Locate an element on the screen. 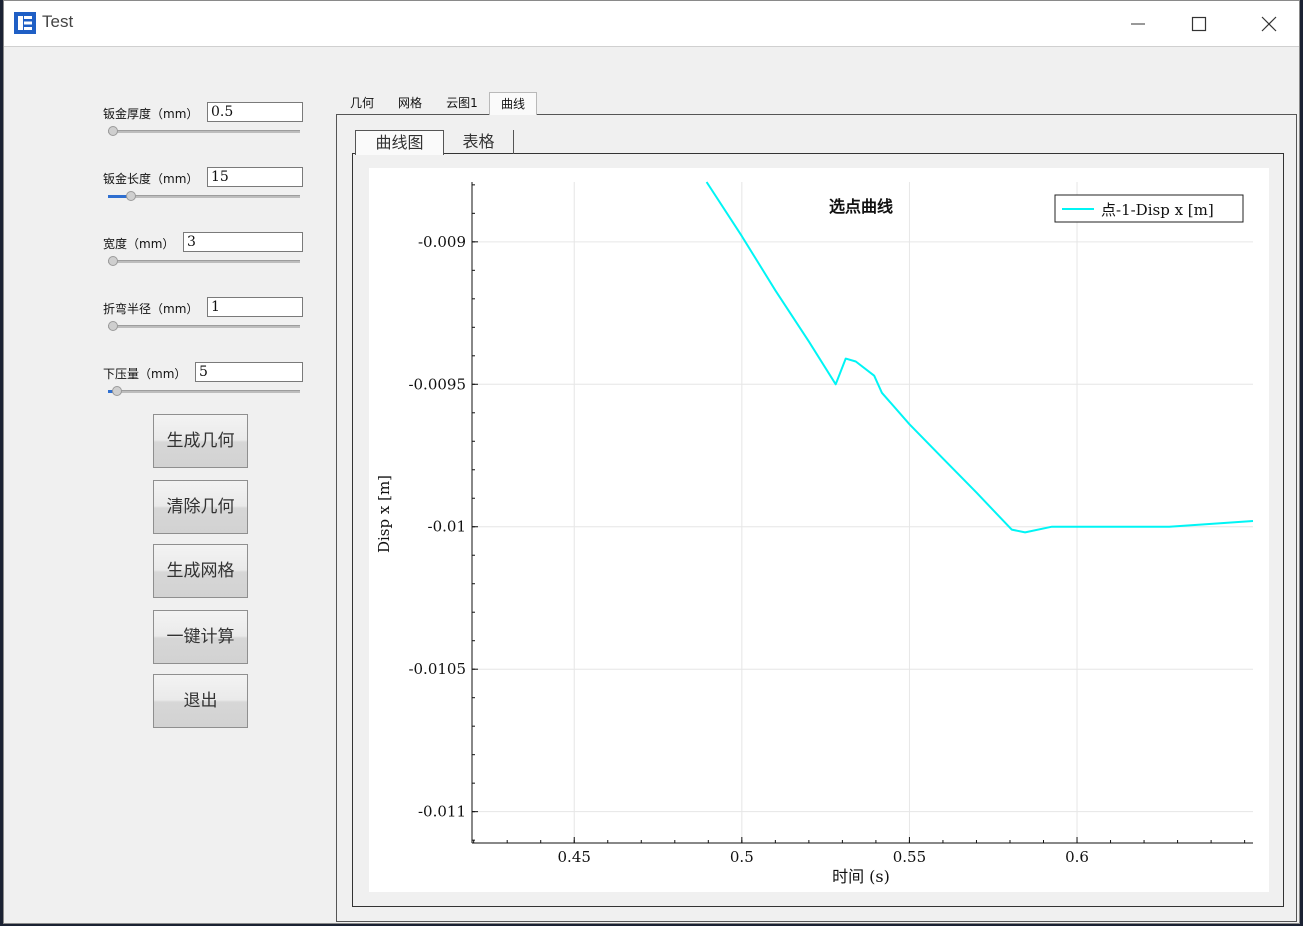 This screenshot has height=926, width=1303. width-input is located at coordinates (243, 242).